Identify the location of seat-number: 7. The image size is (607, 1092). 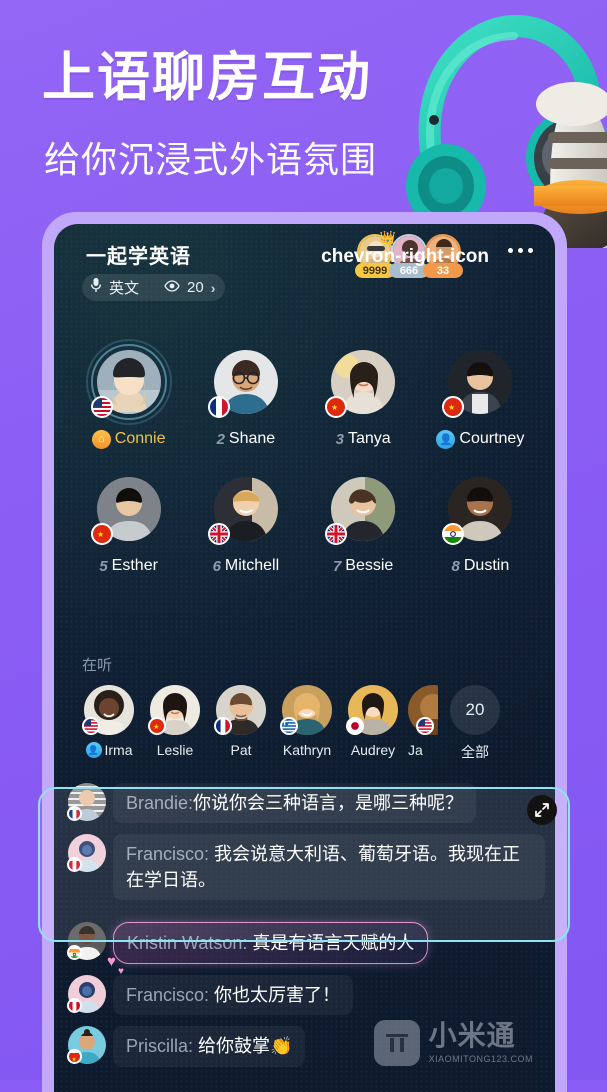
(337, 566).